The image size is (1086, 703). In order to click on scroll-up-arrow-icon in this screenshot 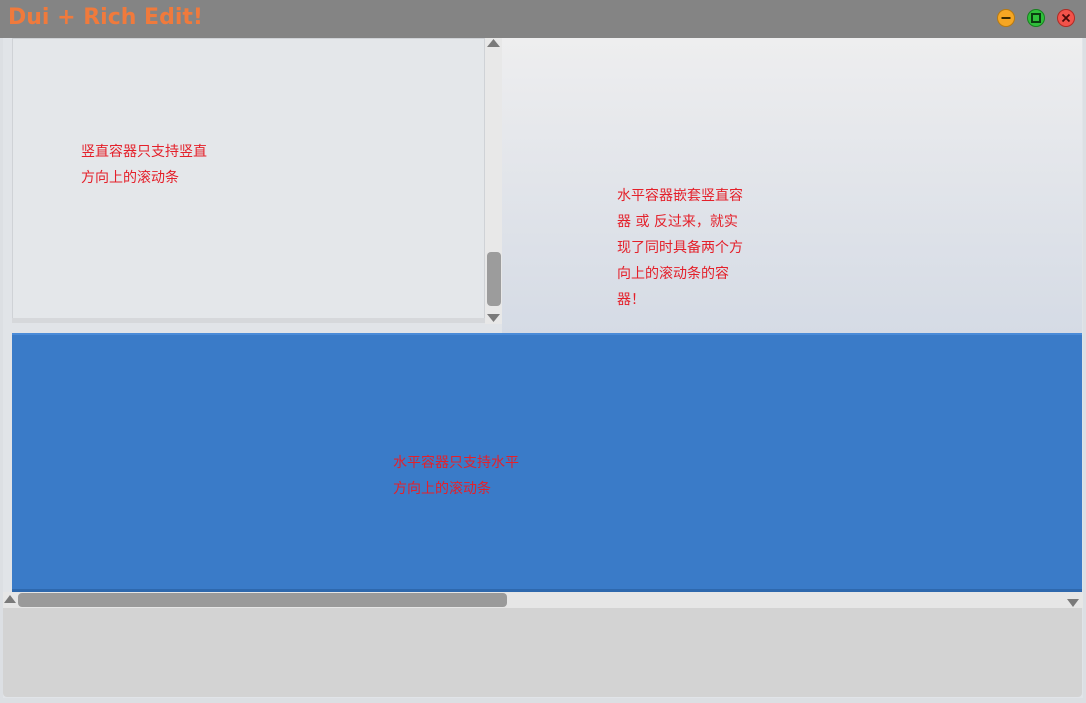, I will do `click(493, 43)`.